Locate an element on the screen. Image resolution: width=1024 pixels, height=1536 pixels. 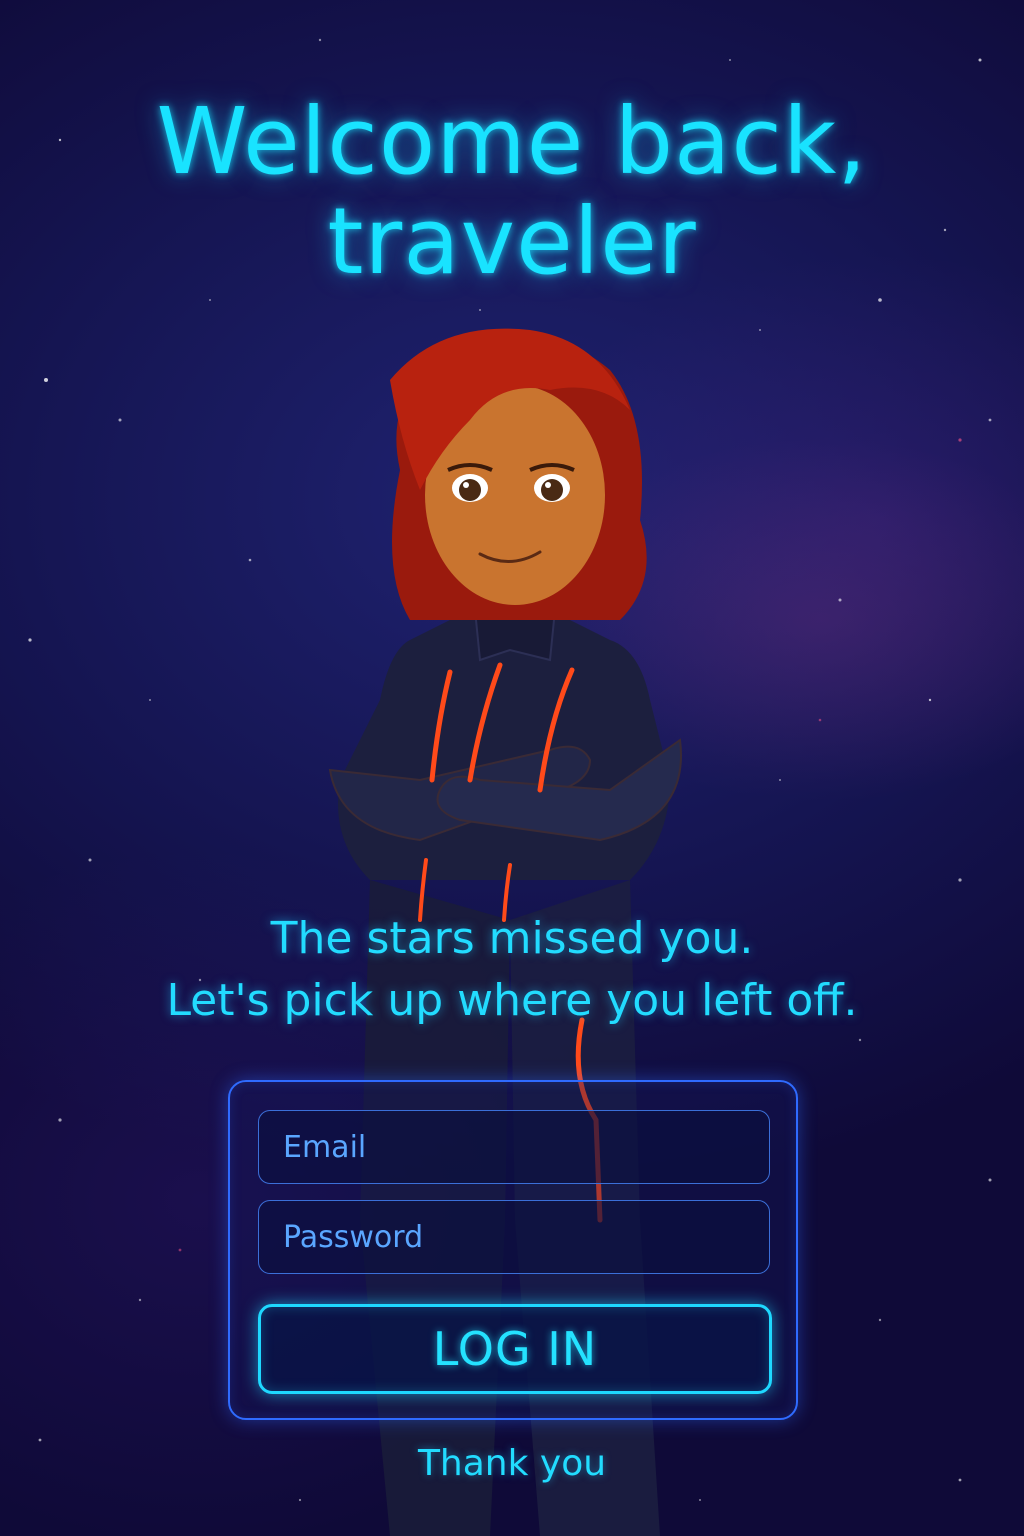
title-line-2: traveler is located at coordinates (512, 241).